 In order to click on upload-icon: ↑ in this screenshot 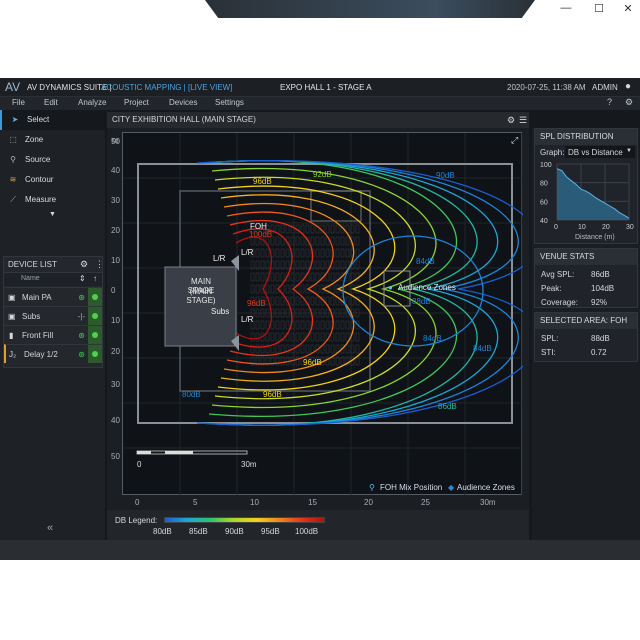, I will do `click(95, 278)`.